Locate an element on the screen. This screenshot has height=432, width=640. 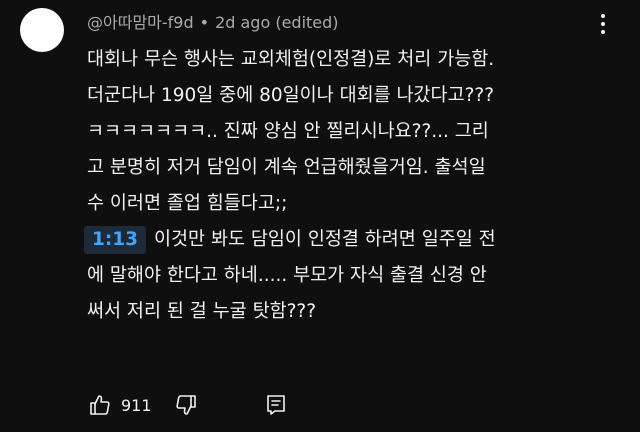
comment-line-3: ㅋㅋㅋㅋㅋㅋㅋ.. 진짜 양심 안 찔리시나요??... 그리 is located at coordinates (288, 131).